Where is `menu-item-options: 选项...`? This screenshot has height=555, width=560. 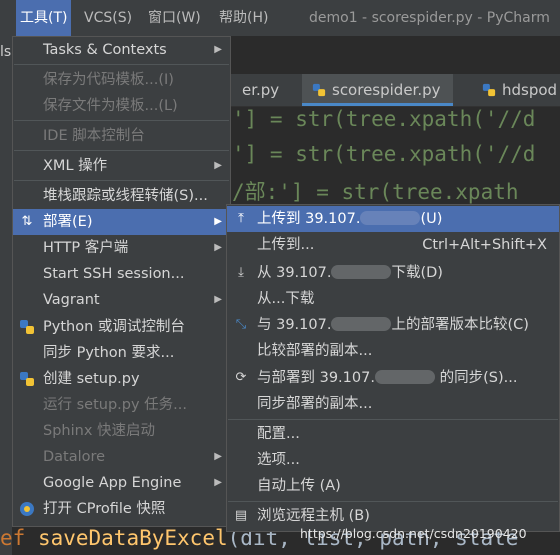 menu-item-options: 选项... is located at coordinates (393, 460).